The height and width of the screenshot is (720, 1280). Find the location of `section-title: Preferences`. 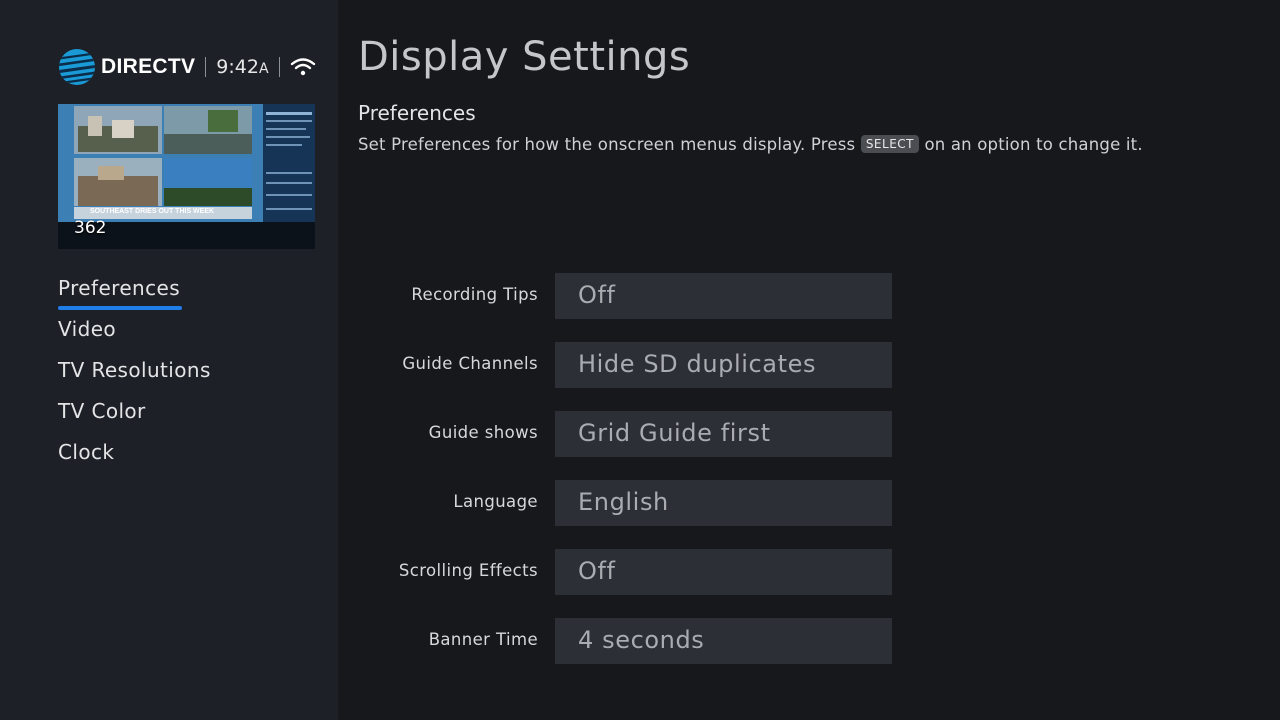

section-title: Preferences is located at coordinates (417, 113).